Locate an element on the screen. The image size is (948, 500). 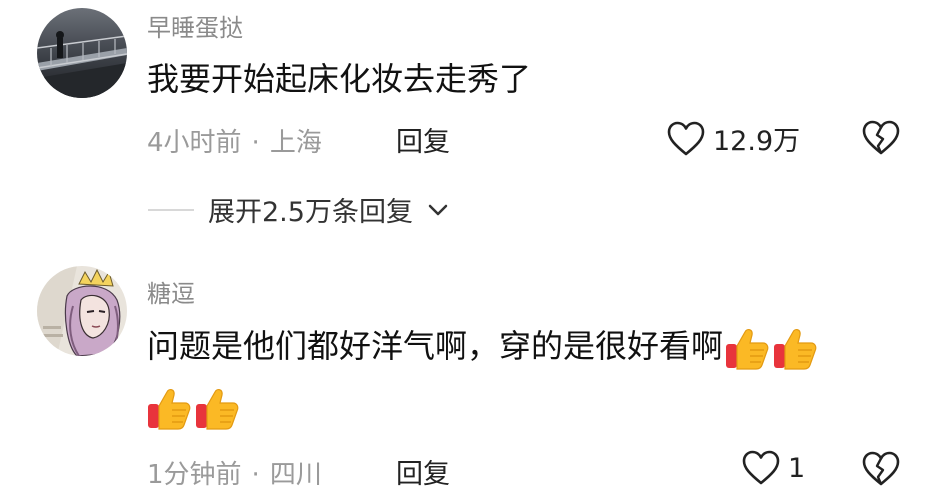
comment-text-body: 问题是他们都好洋气啊，穿的是很好看啊 is located at coordinates (435, 346).